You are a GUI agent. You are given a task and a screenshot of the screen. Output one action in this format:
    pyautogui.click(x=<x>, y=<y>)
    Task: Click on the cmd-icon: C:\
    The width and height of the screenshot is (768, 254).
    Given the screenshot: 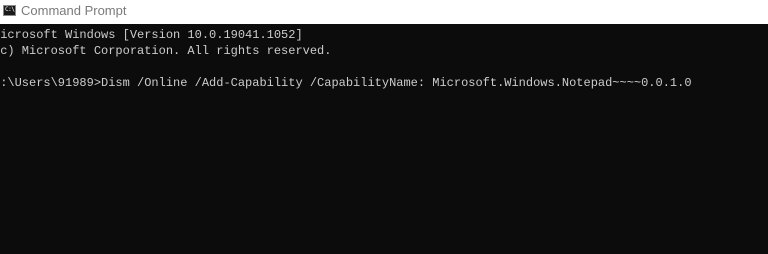 What is the action you would take?
    pyautogui.click(x=9, y=10)
    